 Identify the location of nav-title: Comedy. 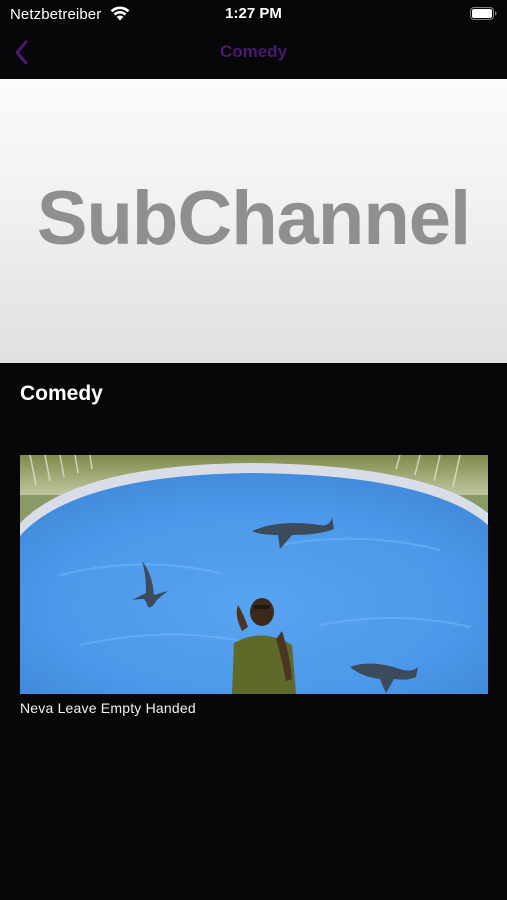
(253, 51).